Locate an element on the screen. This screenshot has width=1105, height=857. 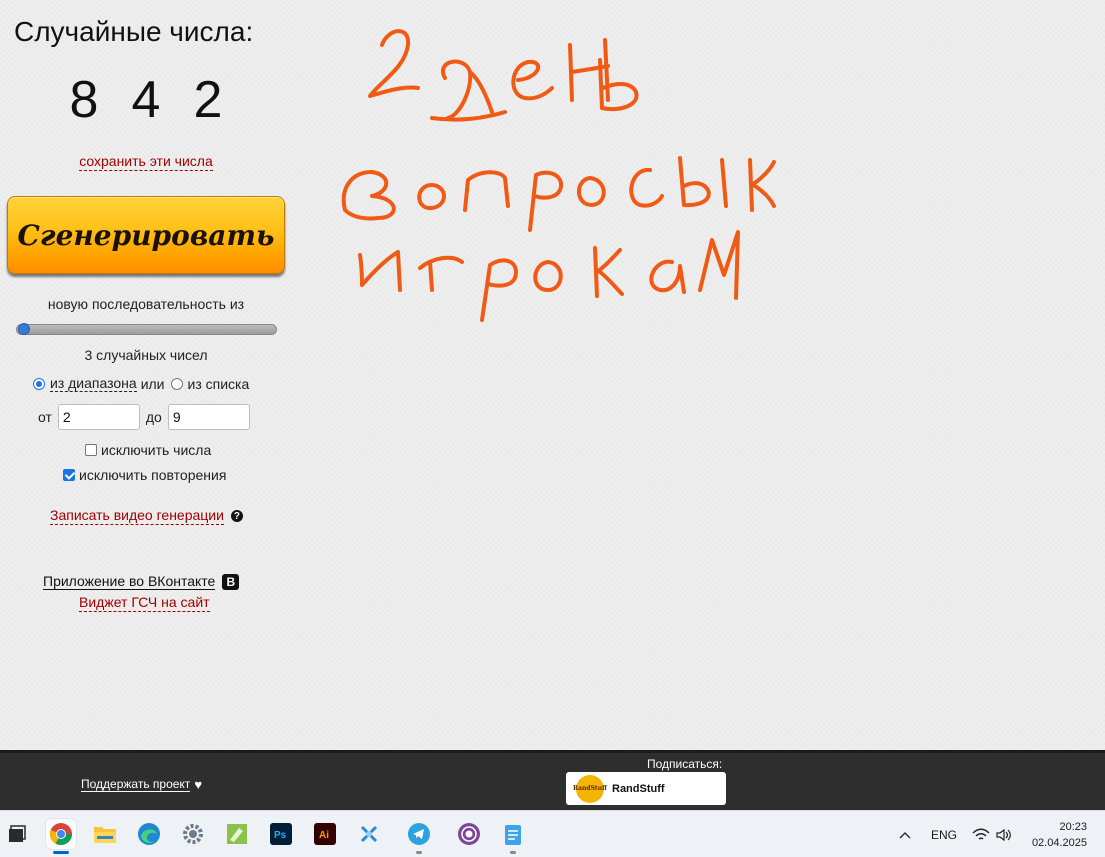
channel-name: RandStuff is located at coordinates (638, 788).